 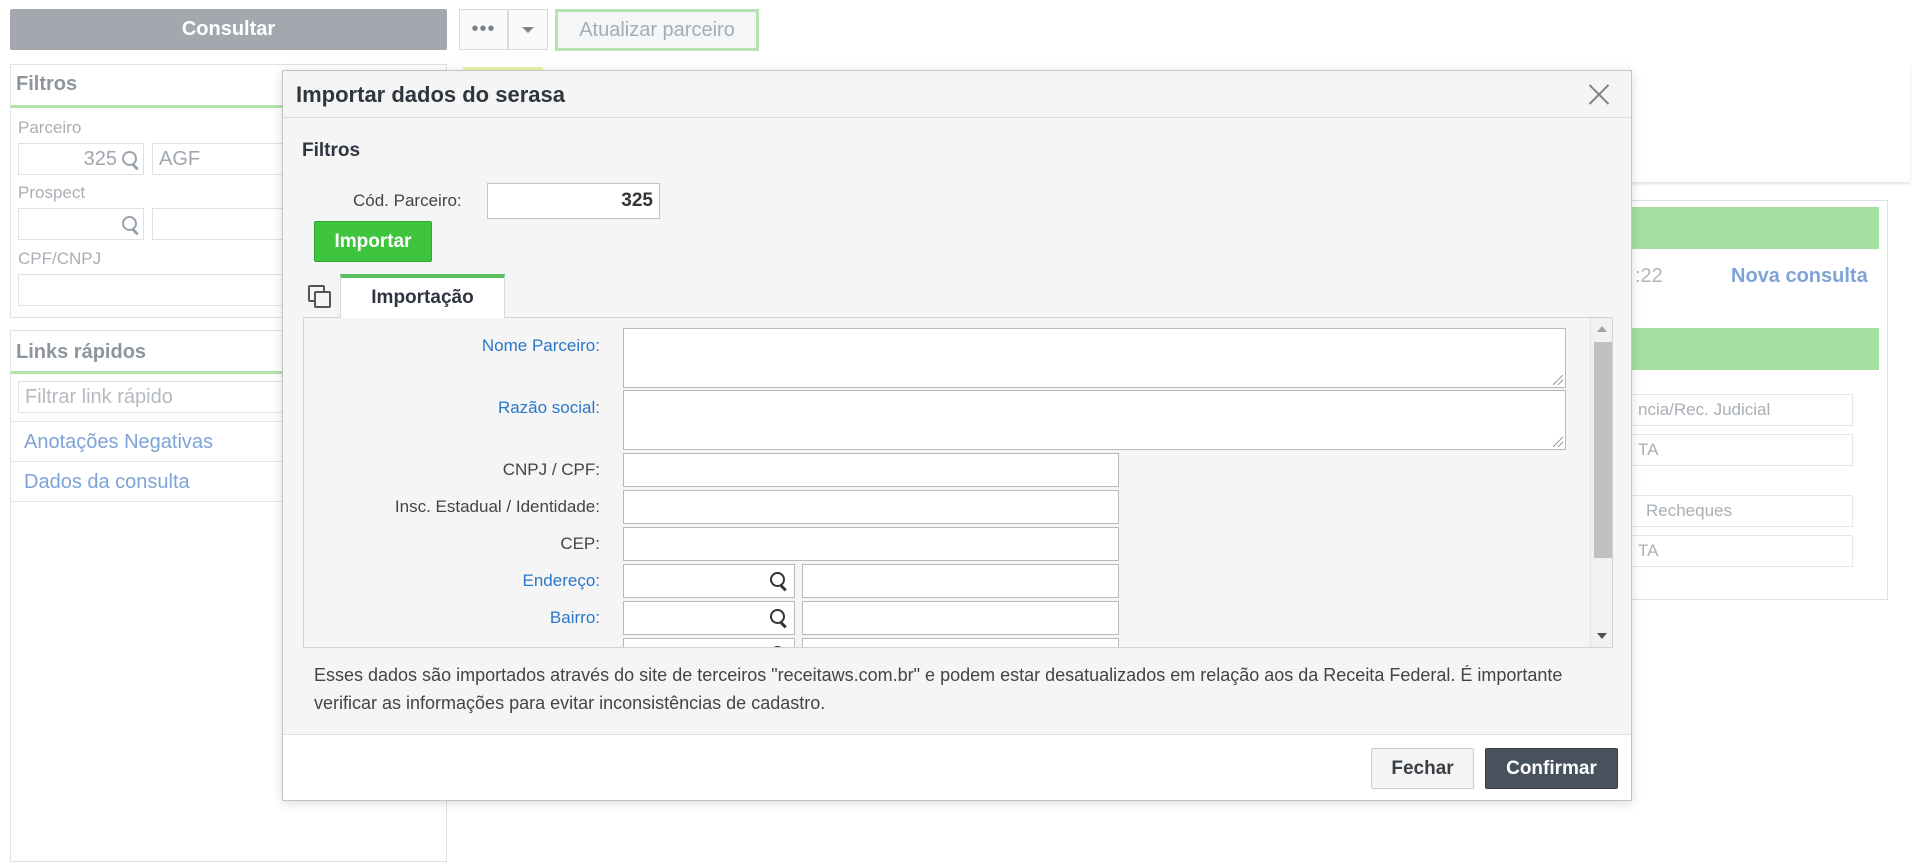 What do you see at coordinates (151, 372) in the screenshot?
I see `quick-links-underline` at bounding box center [151, 372].